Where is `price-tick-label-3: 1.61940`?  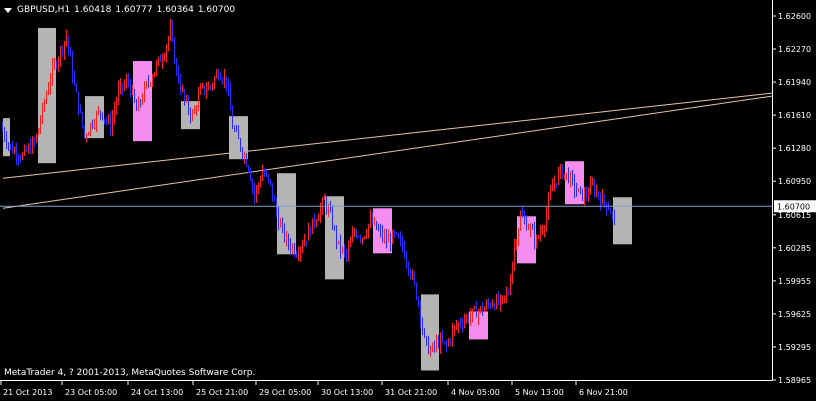
price-tick-label-3: 1.61940 is located at coordinates (794, 82).